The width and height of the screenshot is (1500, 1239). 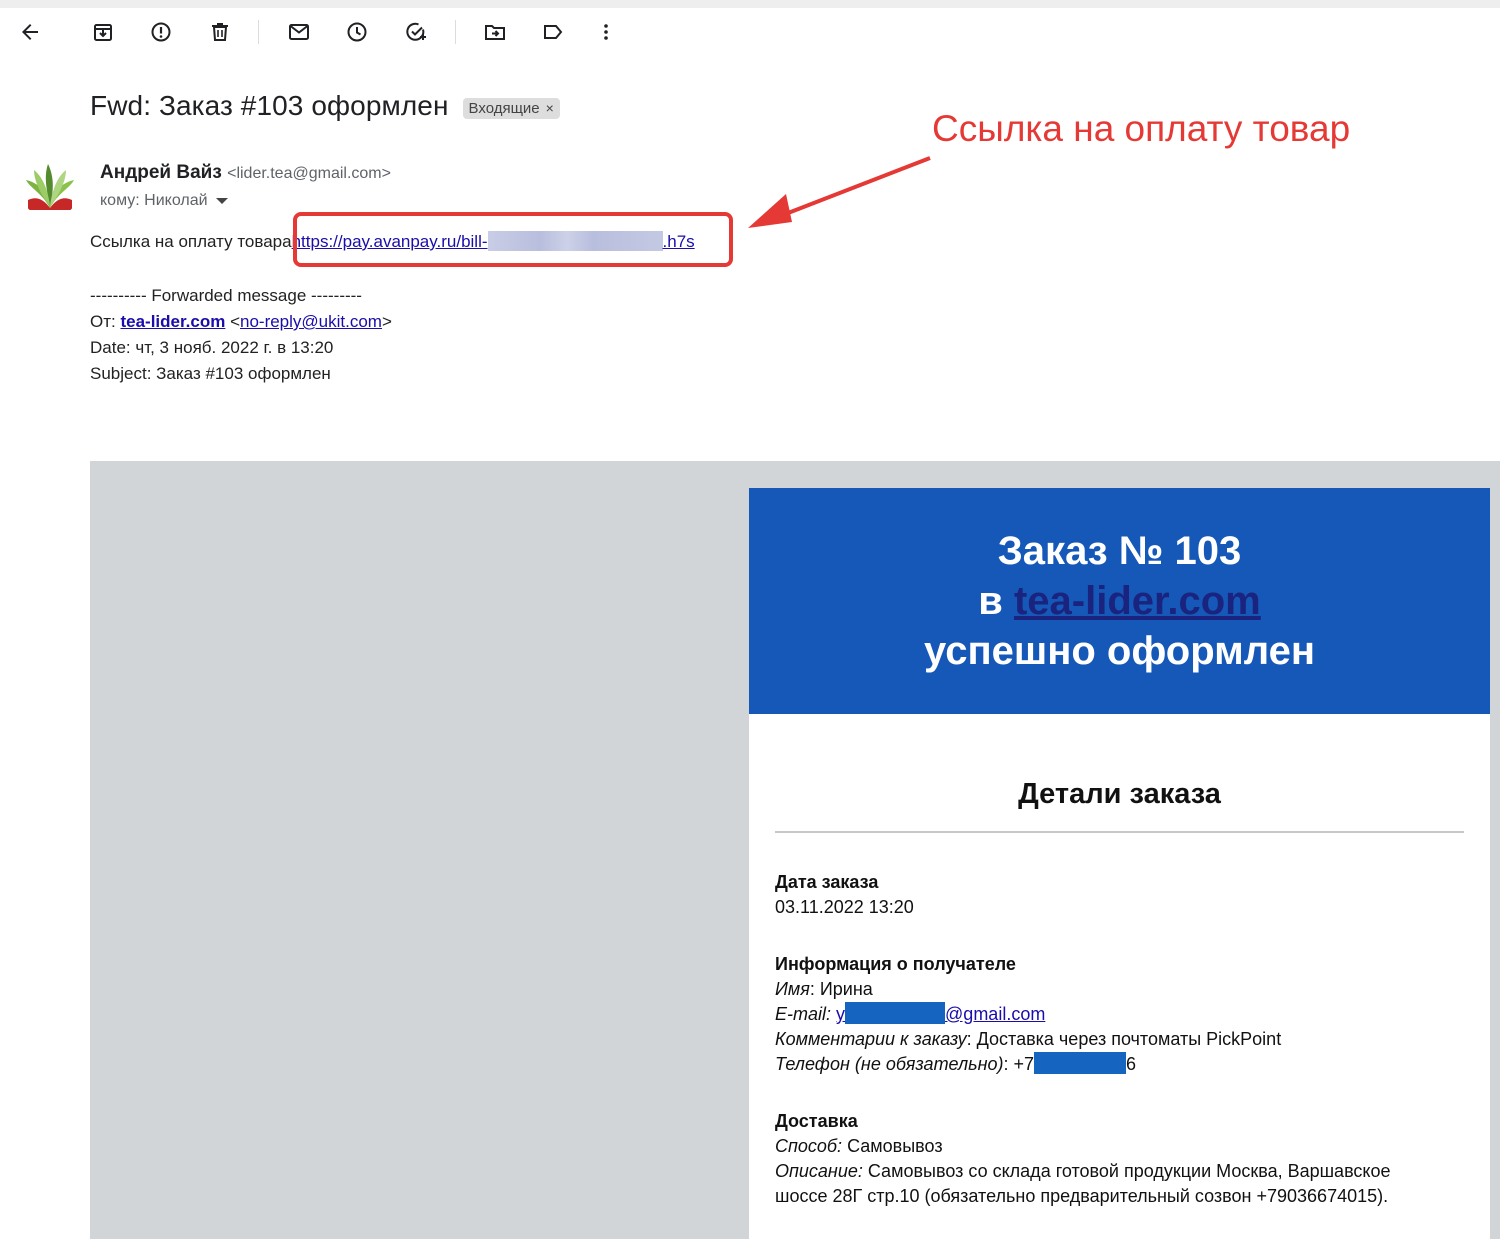 I want to click on forwarded-from: От: tea-lider.com <no-reply@ukit.com>, so click(x=241, y=321).